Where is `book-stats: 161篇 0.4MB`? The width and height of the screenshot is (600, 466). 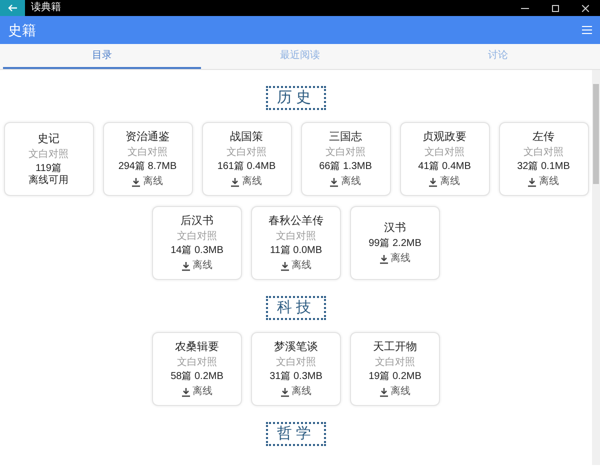 book-stats: 161篇 0.4MB is located at coordinates (246, 167).